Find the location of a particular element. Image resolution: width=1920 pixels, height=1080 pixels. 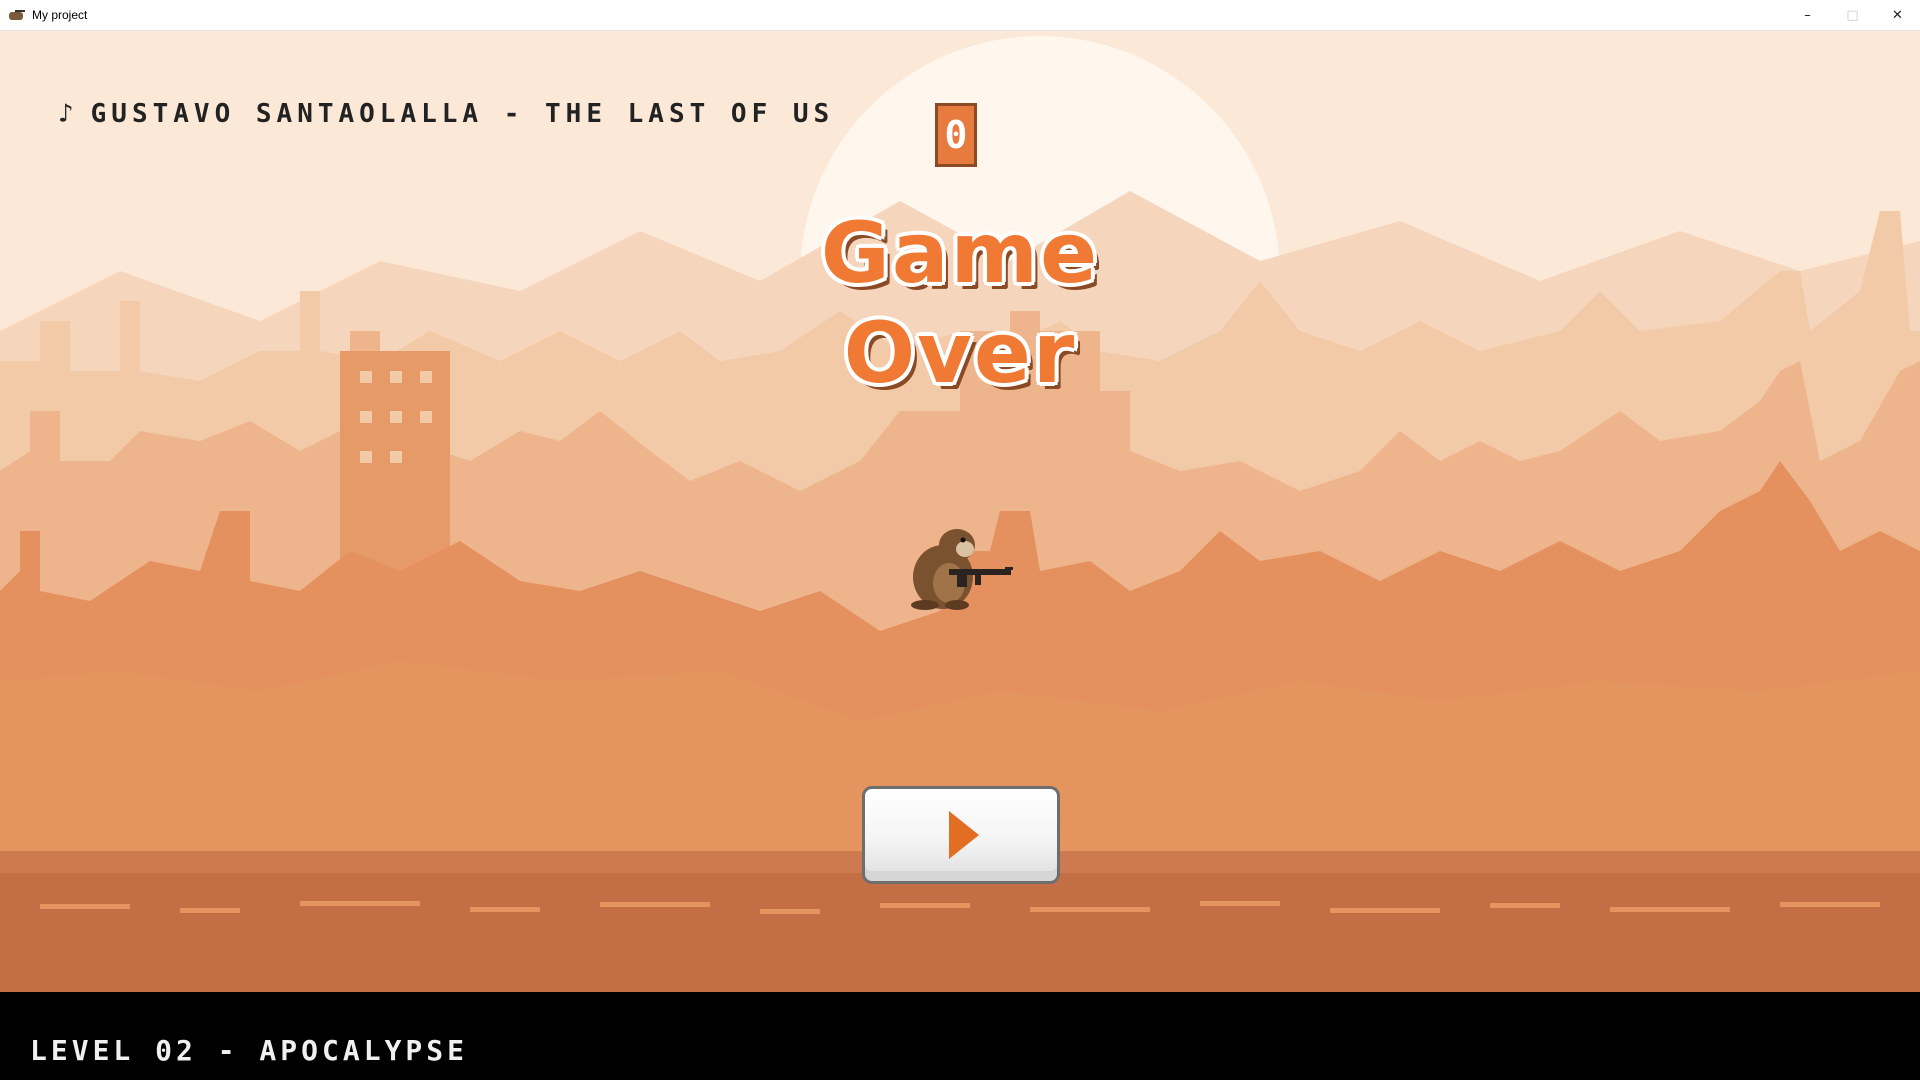

music-note-icon: ♪ is located at coordinates (68, 114).